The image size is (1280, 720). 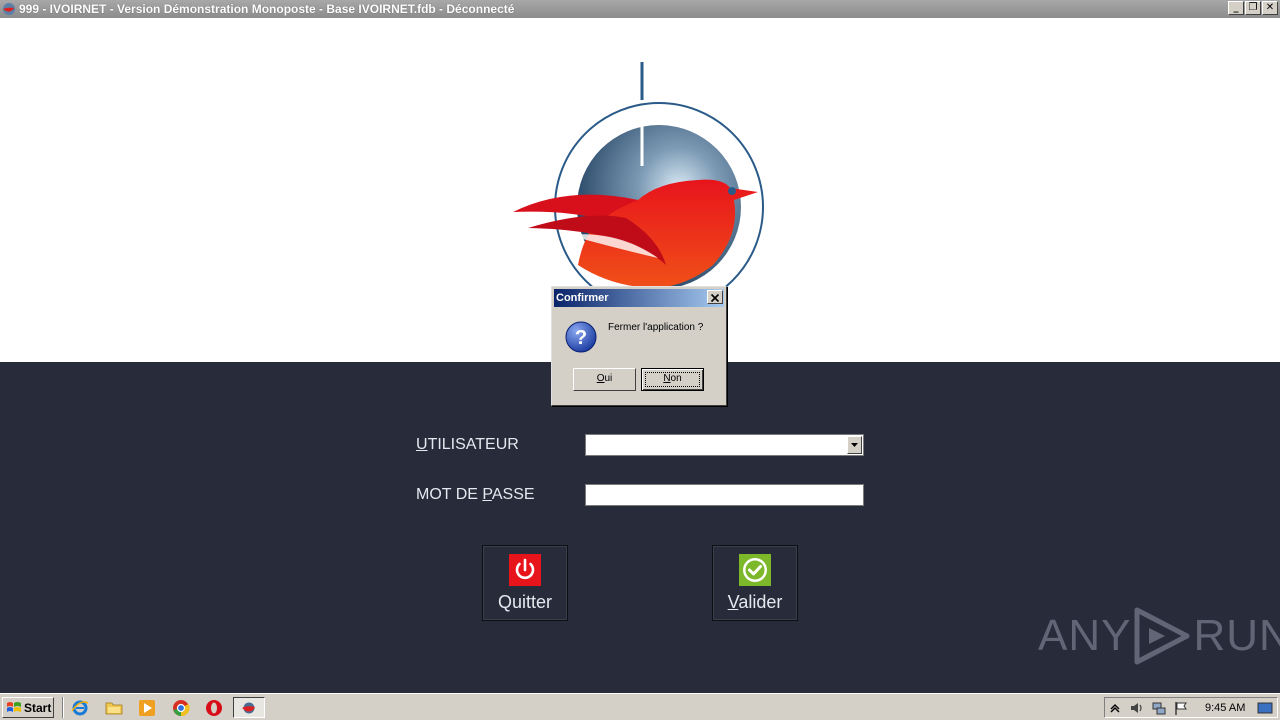 I want to click on app-logo-icon, so click(x=9, y=9).